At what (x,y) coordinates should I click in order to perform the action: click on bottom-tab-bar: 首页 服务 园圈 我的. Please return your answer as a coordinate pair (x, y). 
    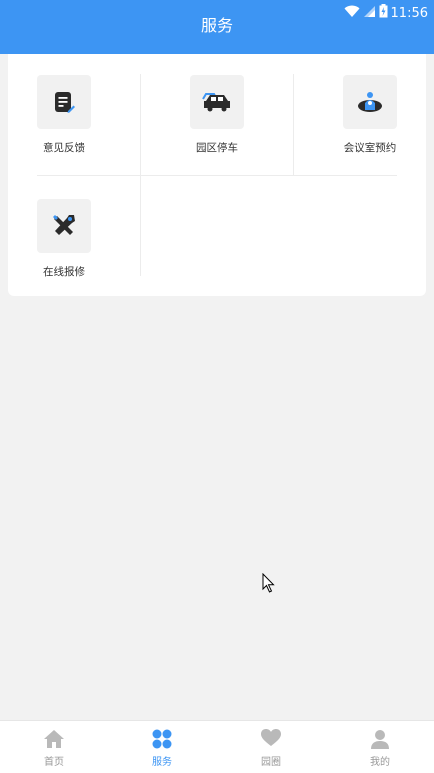
    Looking at the image, I should click on (217, 746).